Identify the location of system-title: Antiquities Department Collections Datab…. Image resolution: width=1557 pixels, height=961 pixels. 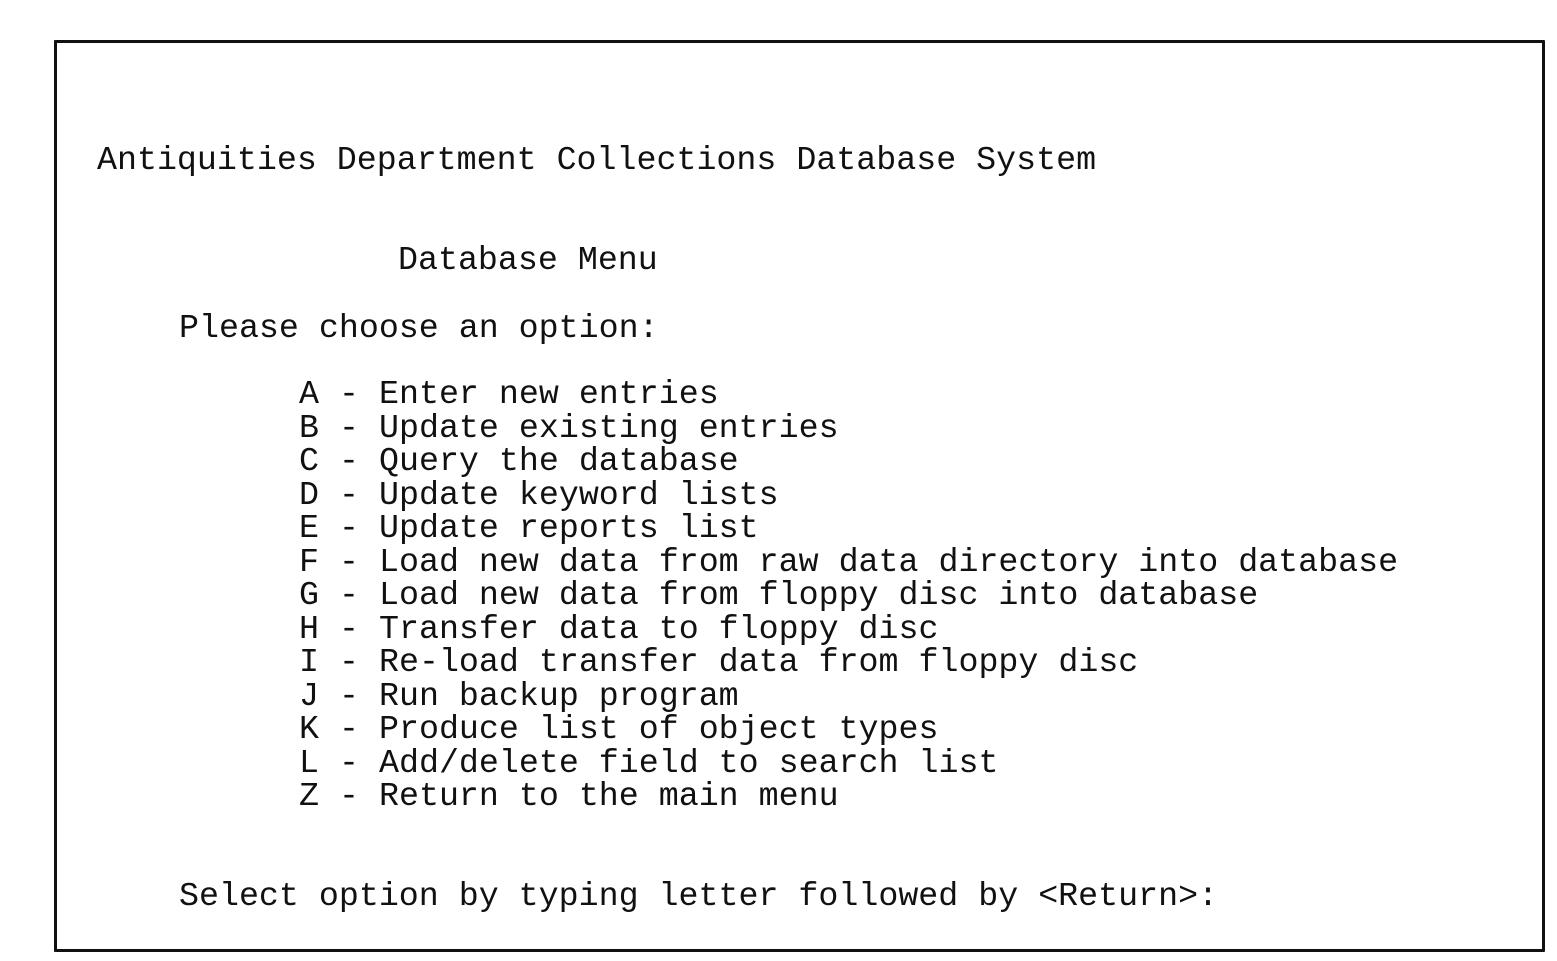
(597, 160).